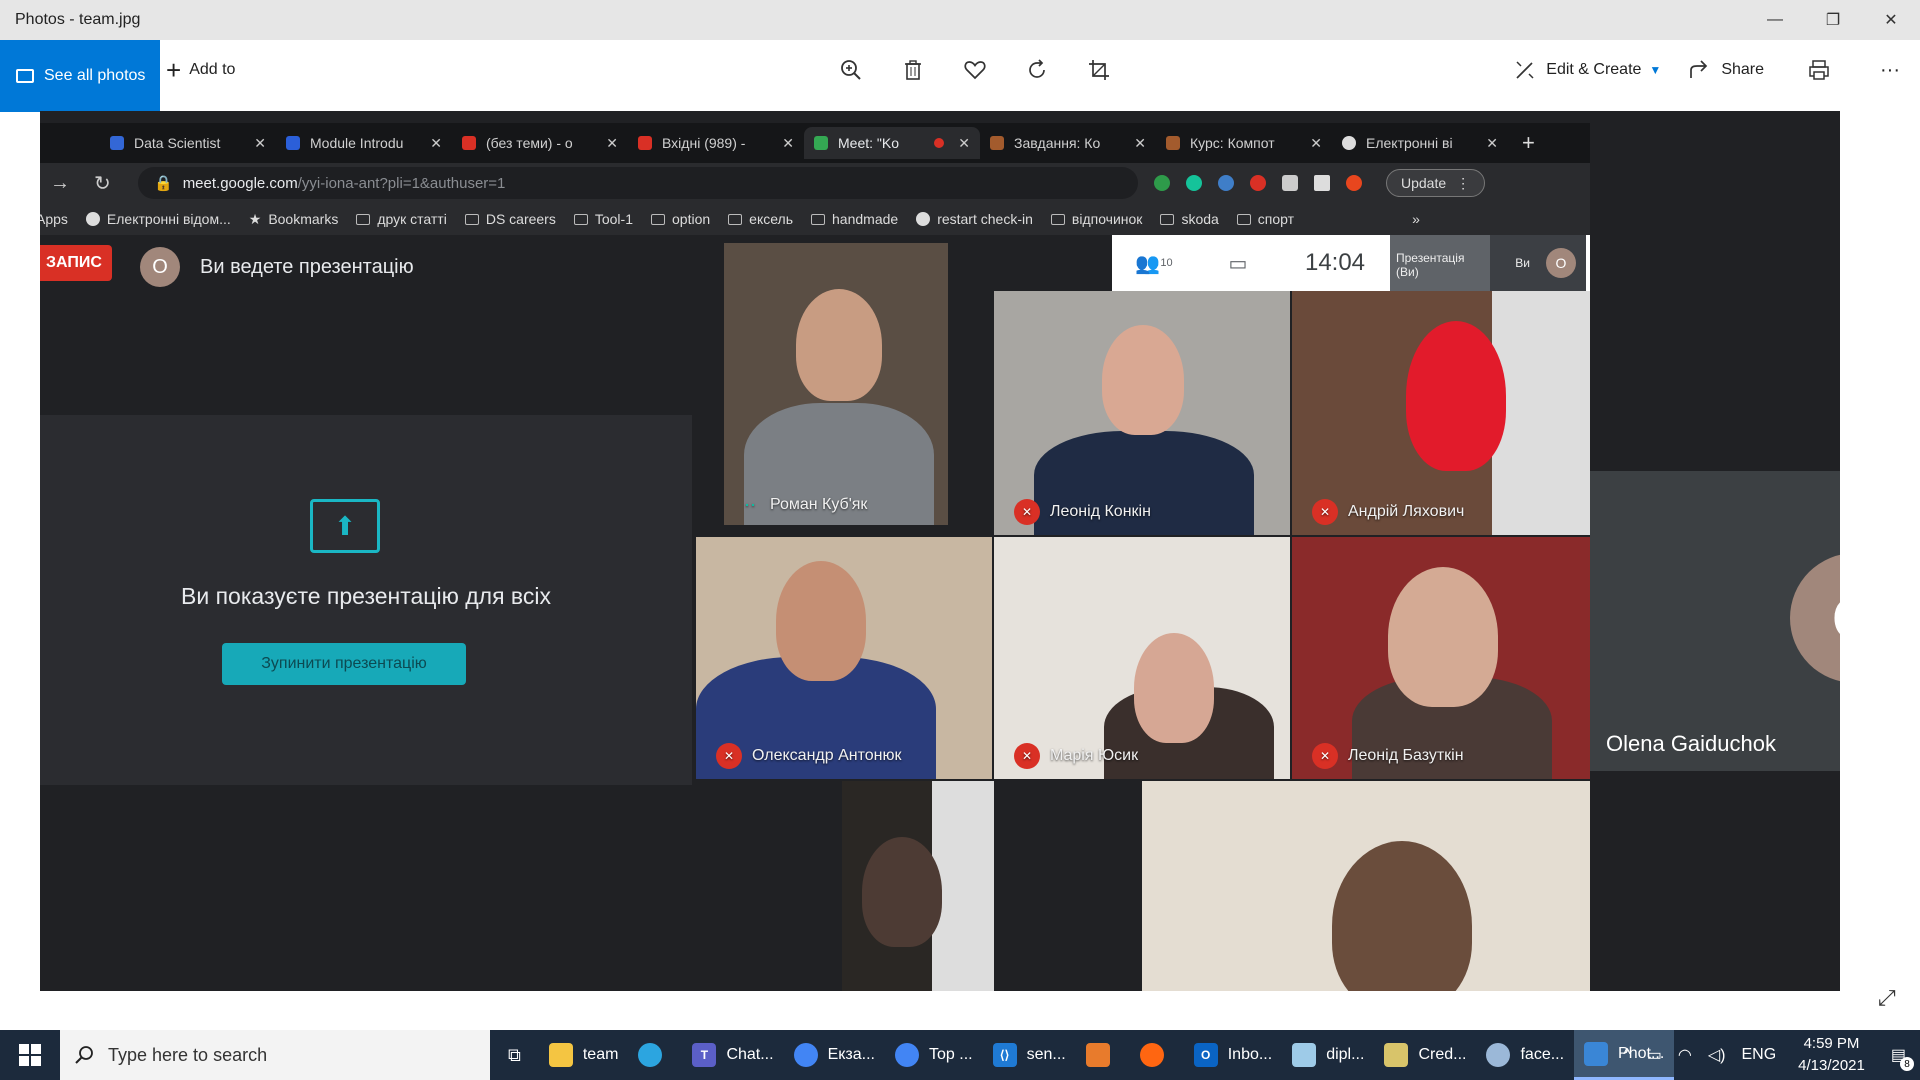 This screenshot has height=1080, width=1920. Describe the element at coordinates (1775, 20) in the screenshot. I see `minimize-button: —` at that location.